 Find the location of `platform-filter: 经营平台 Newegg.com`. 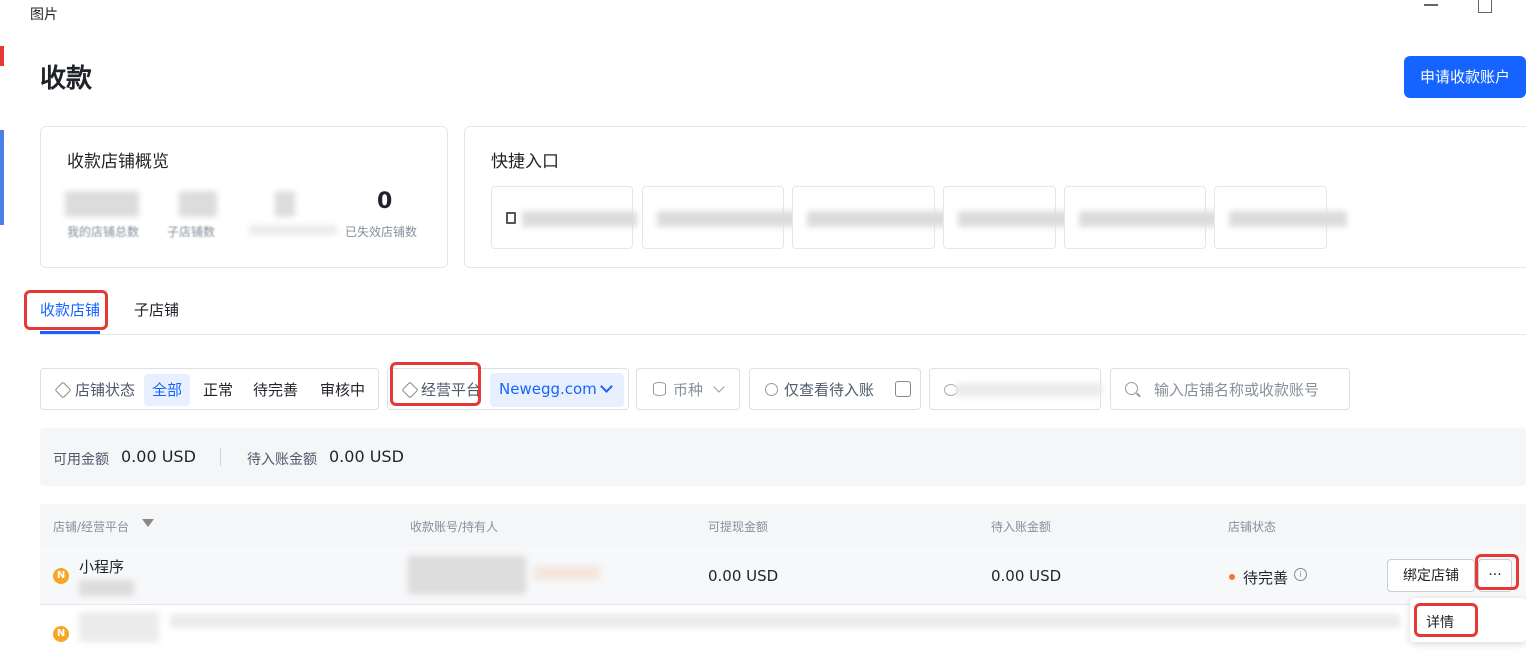

platform-filter: 经营平台 Newegg.com is located at coordinates (508, 389).